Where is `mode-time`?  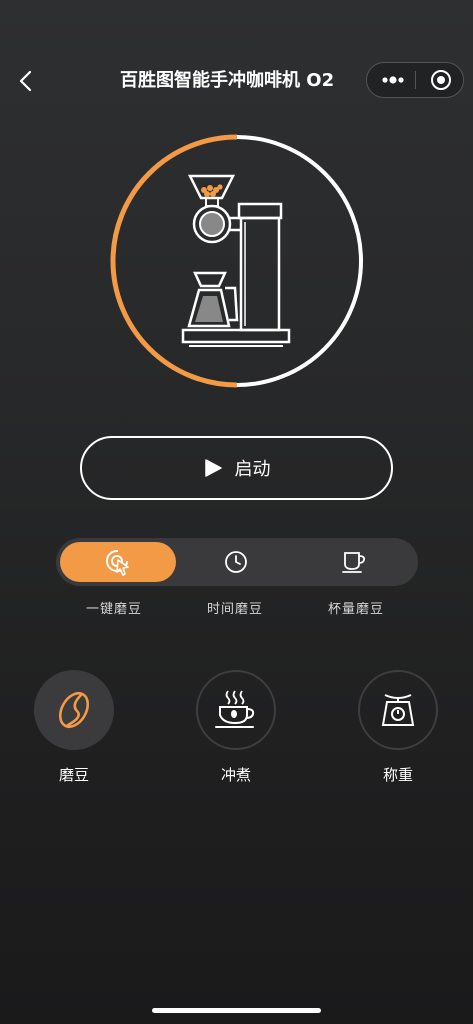
mode-time is located at coordinates (236, 562).